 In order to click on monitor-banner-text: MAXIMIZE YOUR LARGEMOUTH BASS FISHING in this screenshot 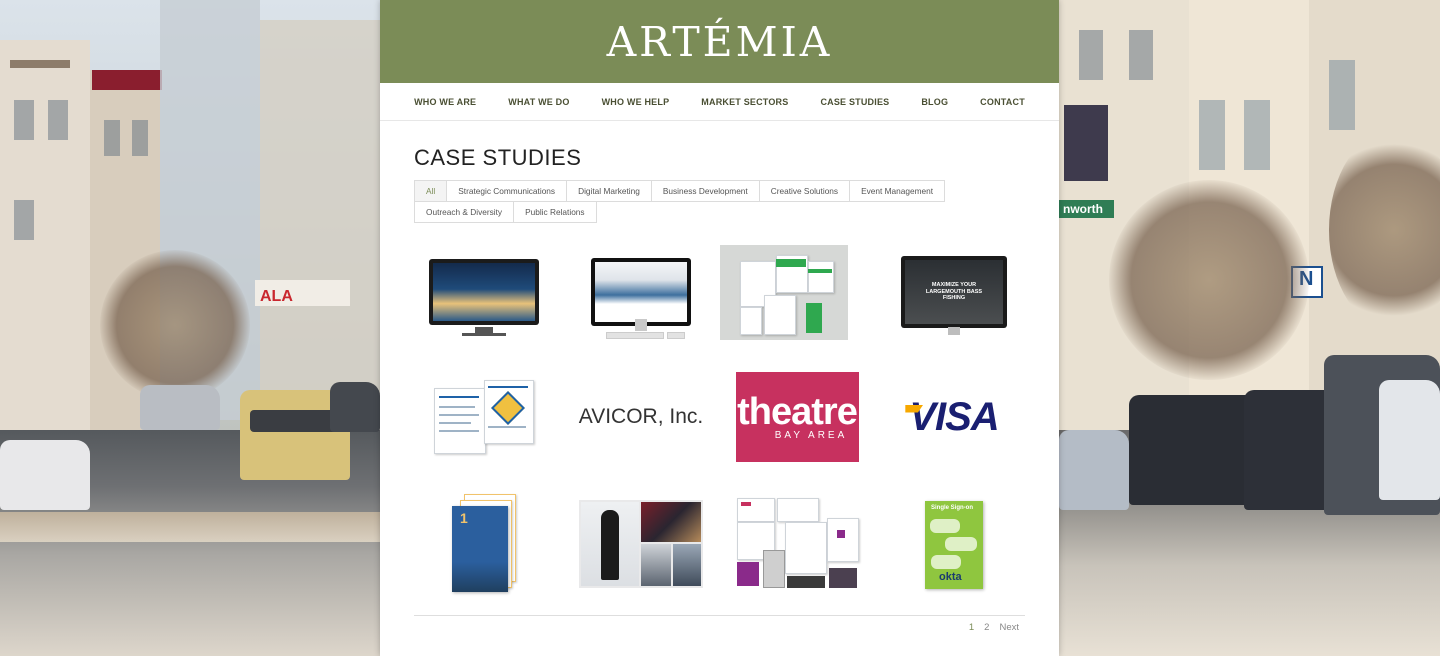, I will do `click(954, 292)`.